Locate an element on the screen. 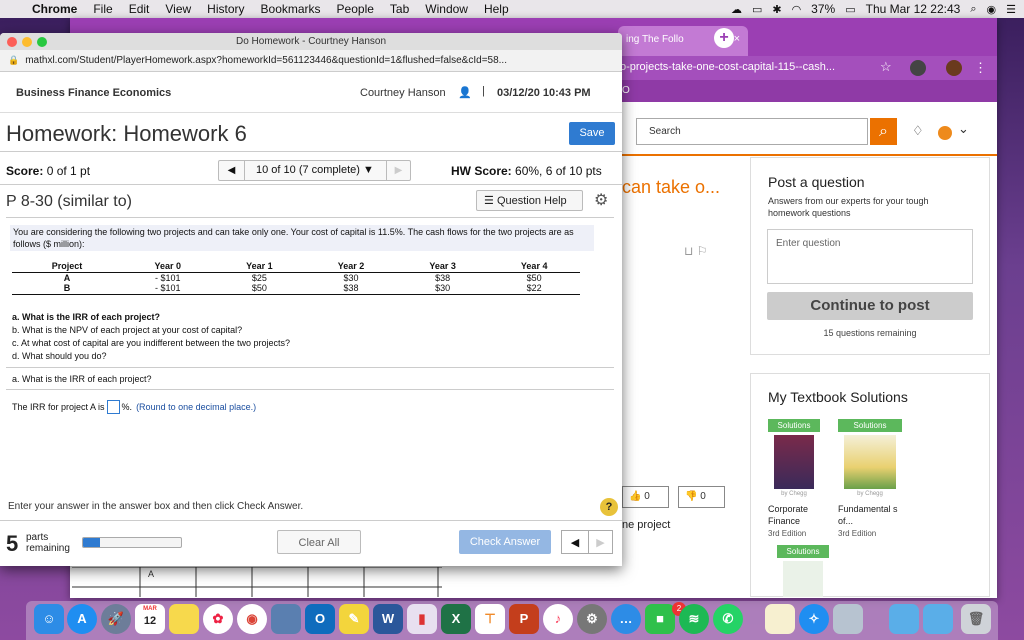 The image size is (1024, 640). close-tab-icon: × is located at coordinates (737, 39).